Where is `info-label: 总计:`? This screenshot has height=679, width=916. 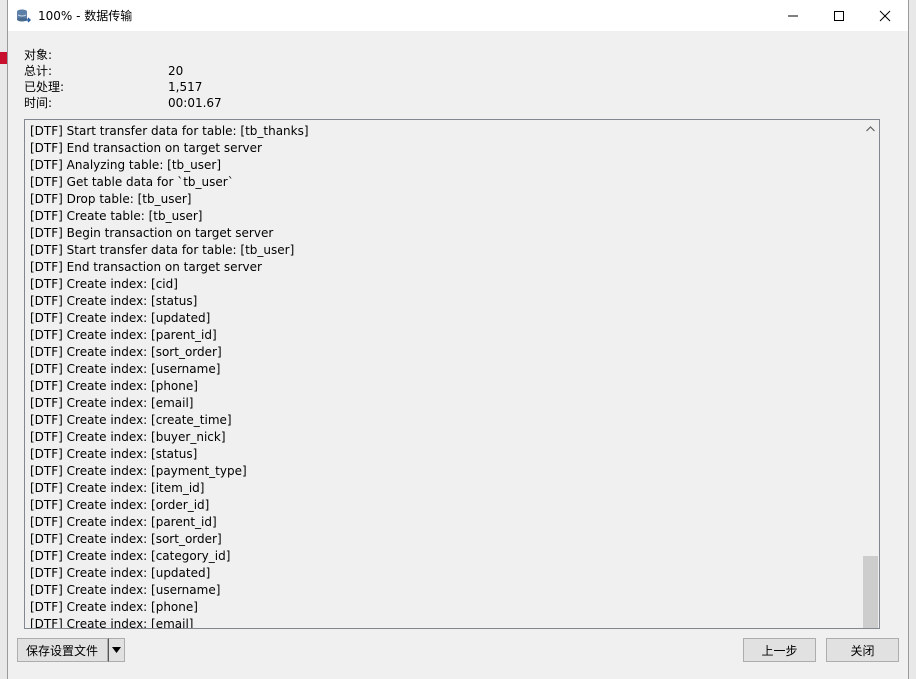
info-label: 总计: is located at coordinates (38, 71).